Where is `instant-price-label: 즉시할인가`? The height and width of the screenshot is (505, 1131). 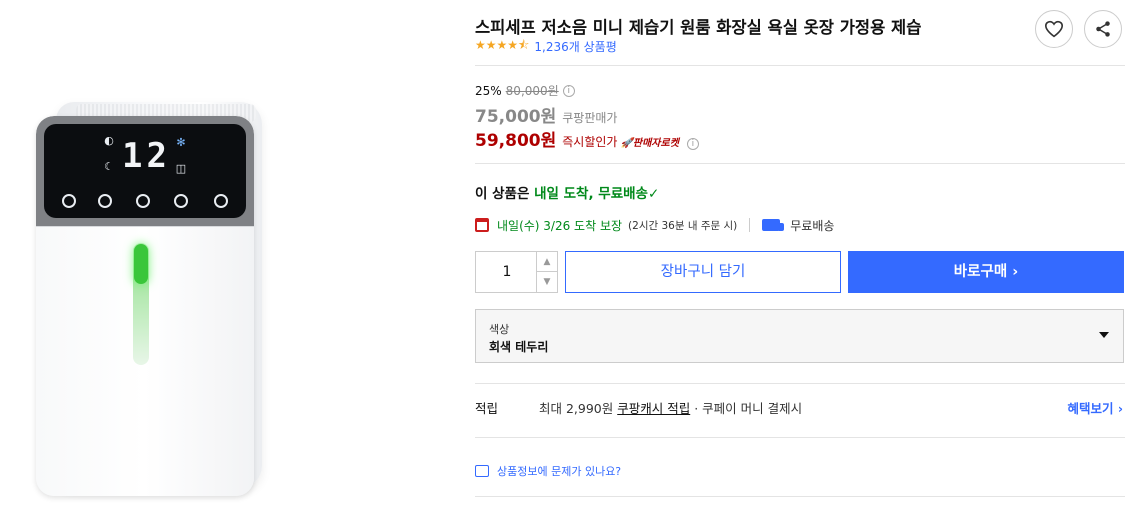
instant-price-label: 즉시할인가 is located at coordinates (590, 142).